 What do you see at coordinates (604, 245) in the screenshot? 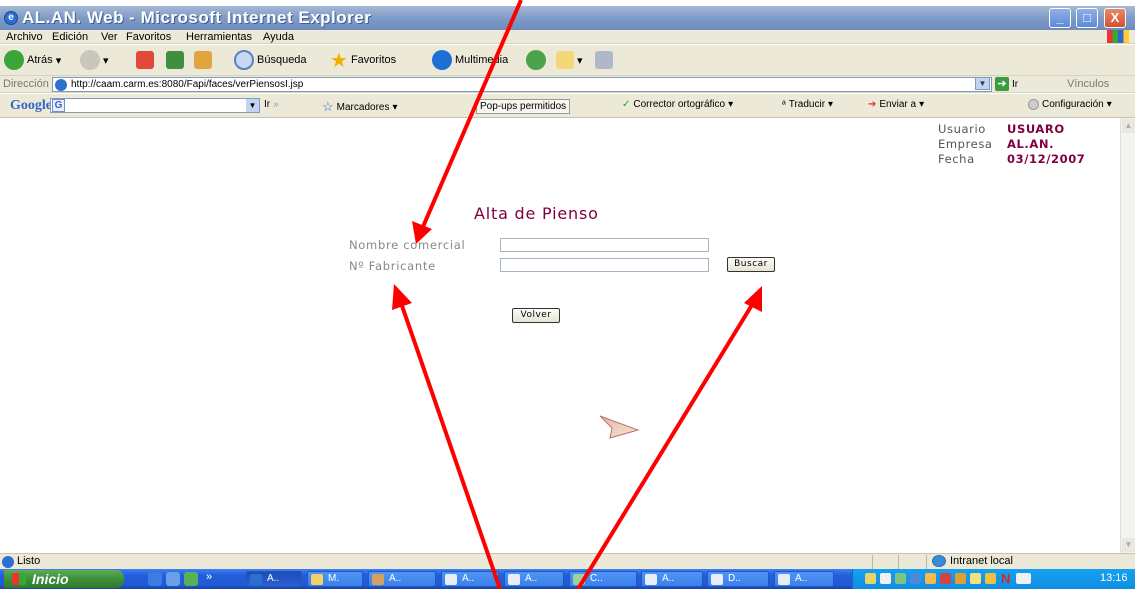
I see `name-input` at bounding box center [604, 245].